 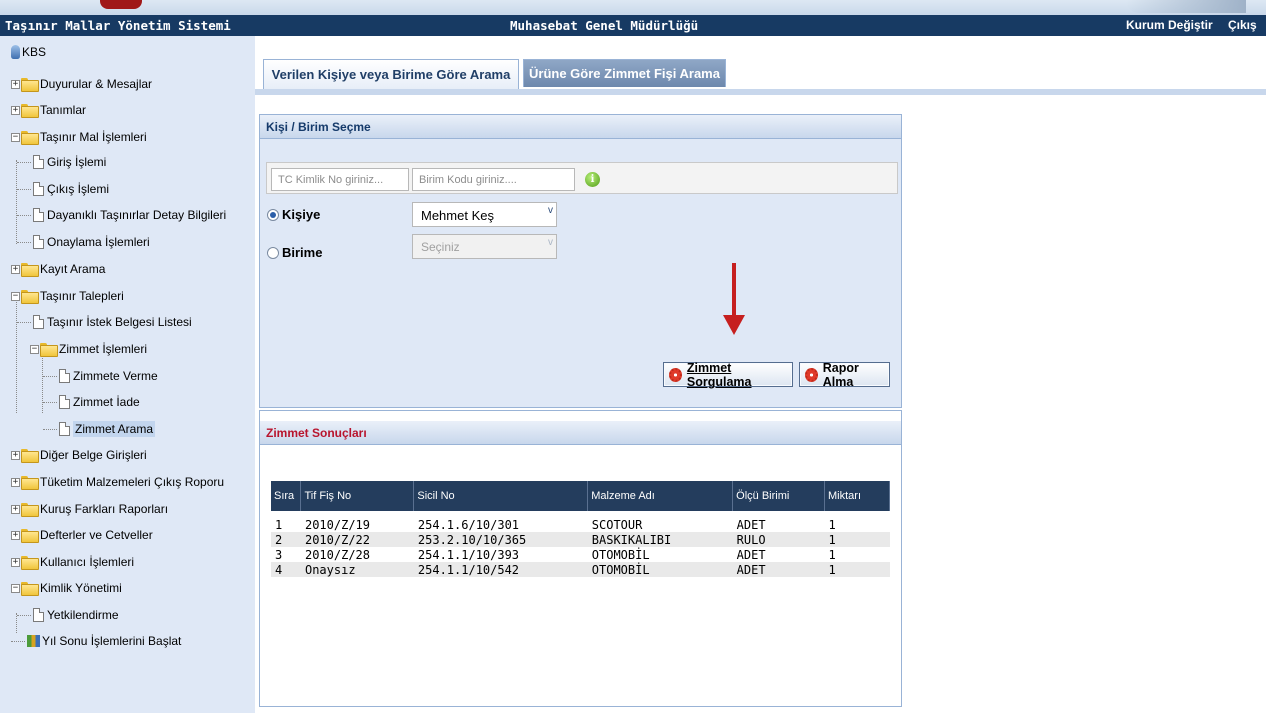 I want to click on sidebar-item-authorization: Yetkilendirme, so click(x=68, y=615).